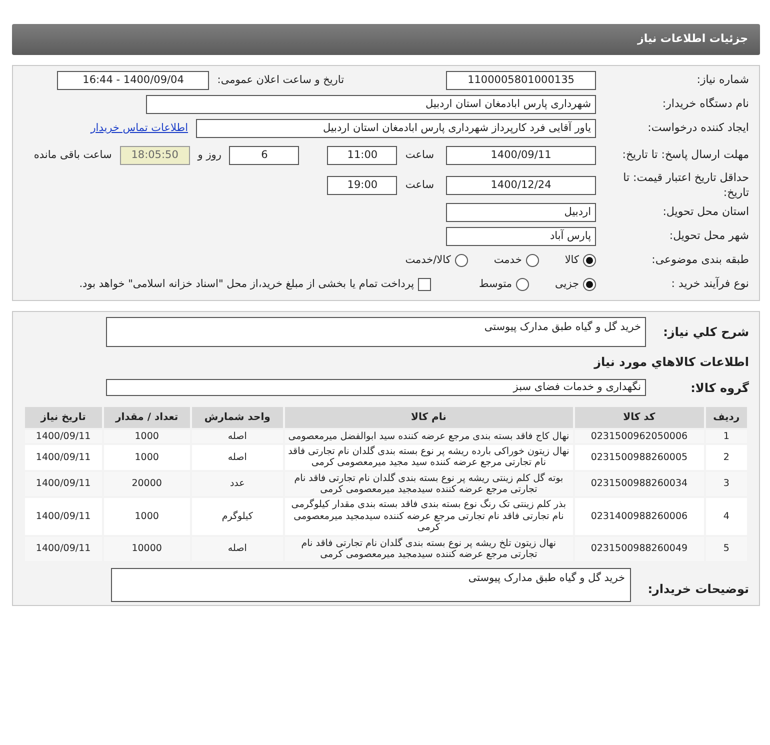 The height and width of the screenshot is (745, 770). I want to click on field-value: 1400/09/04 - 16:44, so click(133, 80).